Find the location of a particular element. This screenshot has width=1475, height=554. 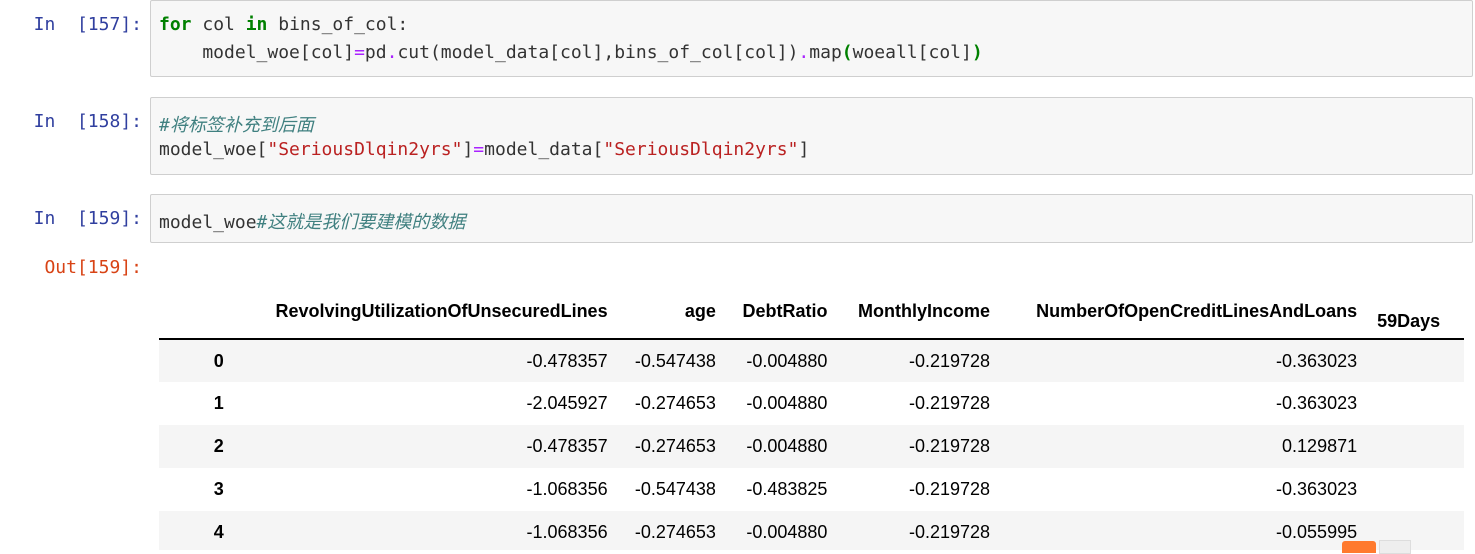

row-index: 3 is located at coordinates (218, 489).